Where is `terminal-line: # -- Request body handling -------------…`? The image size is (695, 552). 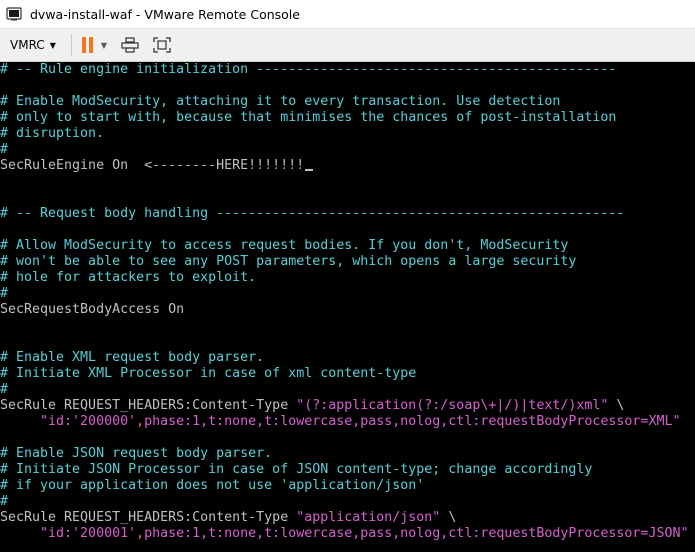 terminal-line: # -- Request body handling -------------… is located at coordinates (347, 214).